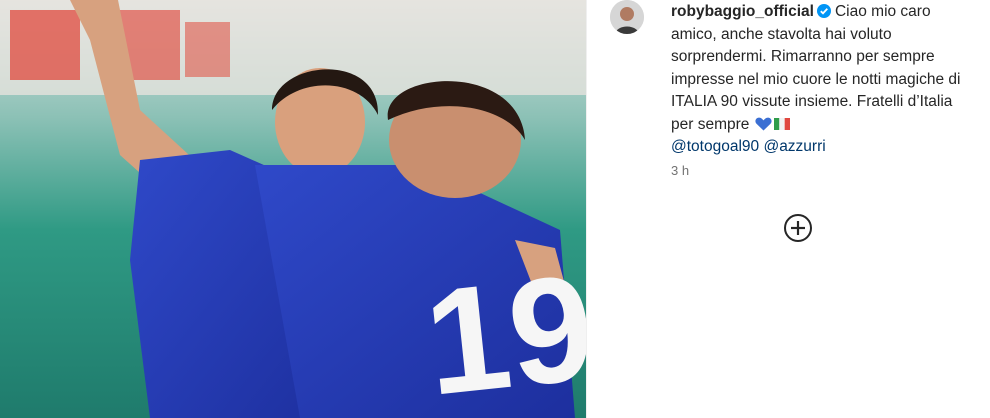  I want to click on italy-flag-icon, so click(782, 122).